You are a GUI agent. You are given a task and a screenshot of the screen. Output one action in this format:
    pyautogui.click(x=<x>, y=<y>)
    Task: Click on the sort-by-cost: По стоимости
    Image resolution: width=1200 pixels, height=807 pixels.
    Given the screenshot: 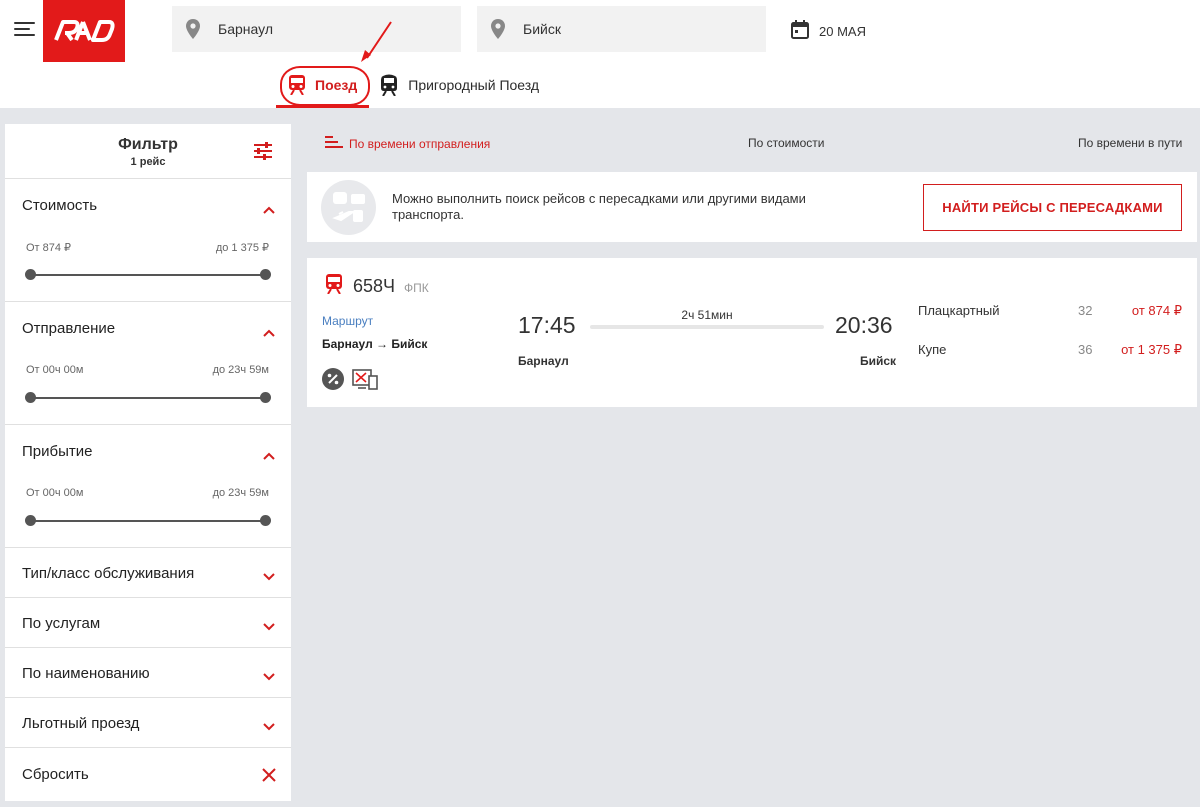 What is the action you would take?
    pyautogui.click(x=786, y=143)
    